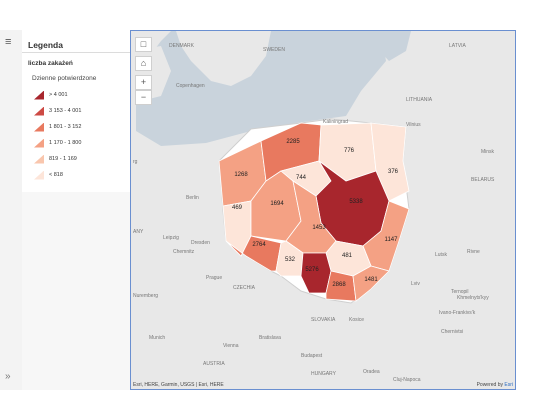  I want to click on region-value-label: 2868, so click(339, 285).